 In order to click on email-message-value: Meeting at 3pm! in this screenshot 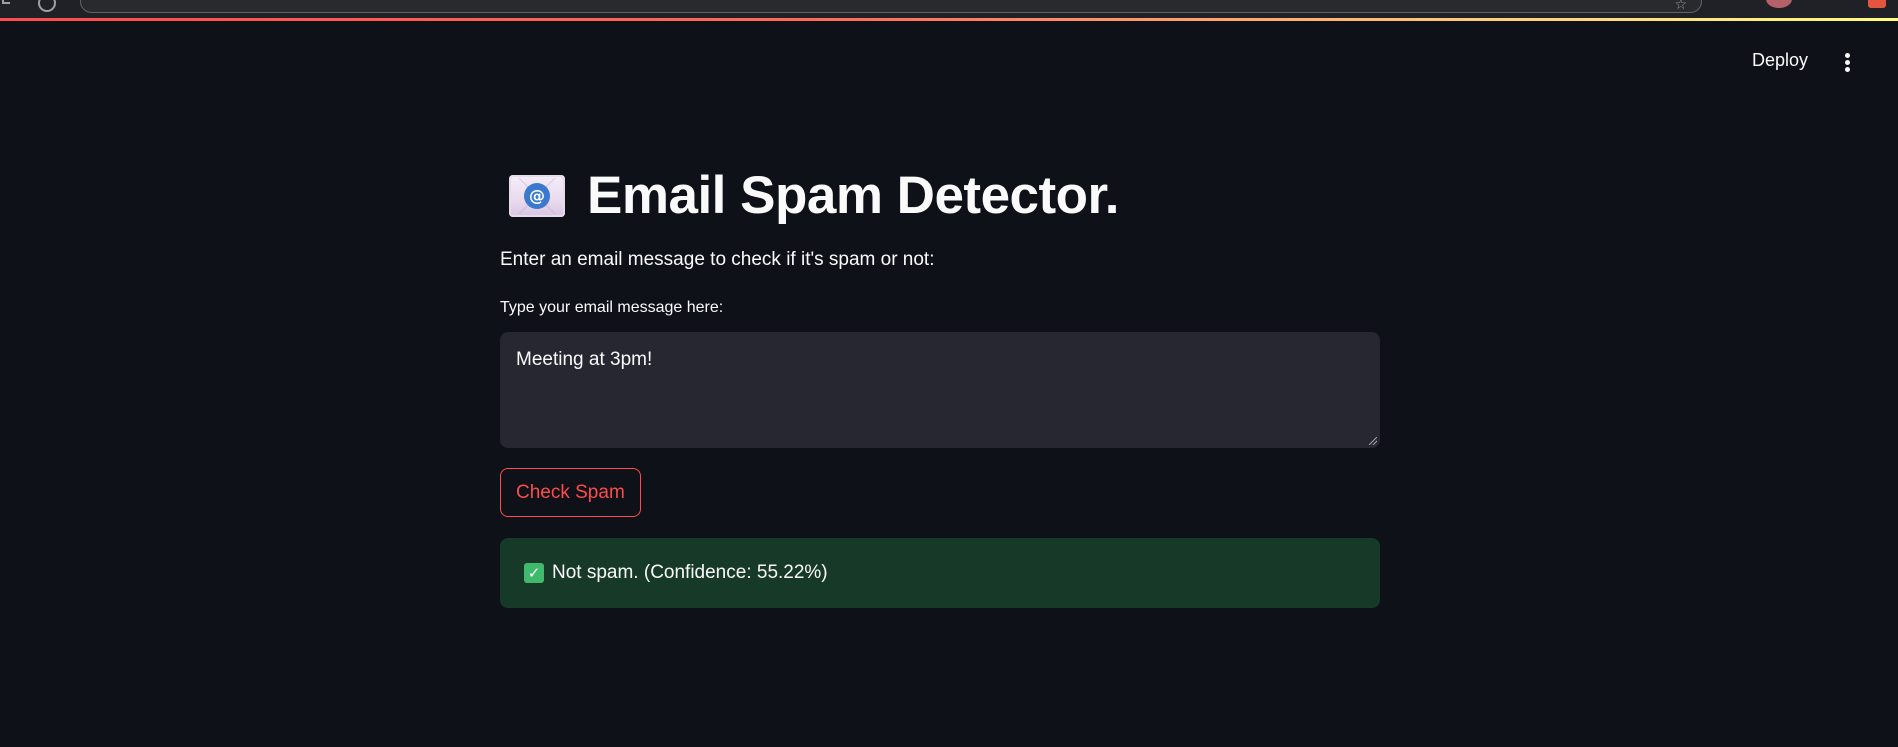, I will do `click(584, 359)`.